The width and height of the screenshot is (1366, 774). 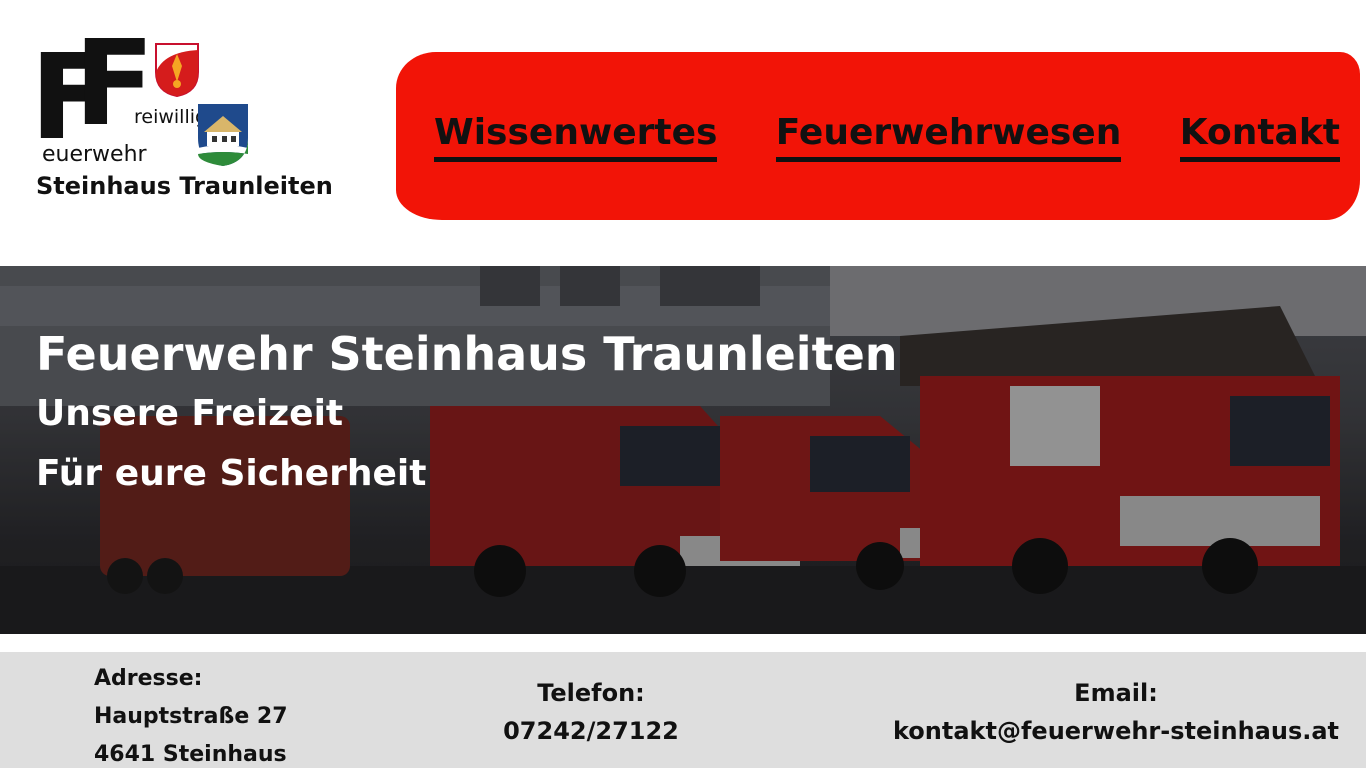 I want to click on footer-address: Adresse: Hauptstraße 27 4641 Steinhaus, so click(x=191, y=717).